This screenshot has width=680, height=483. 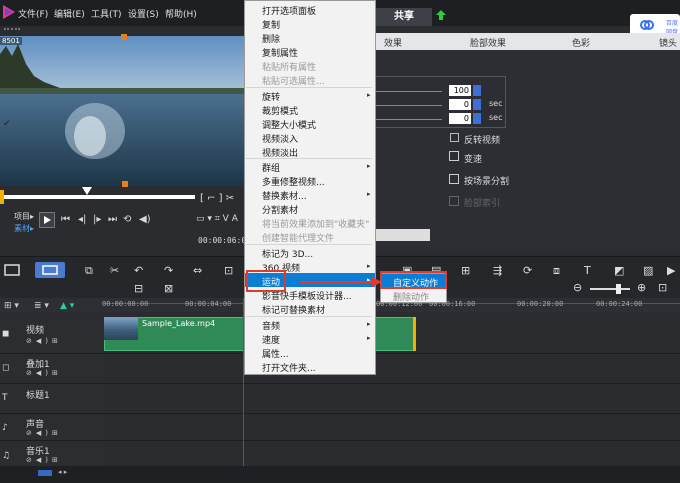 I want to click on fade-in-spinner, so click(x=477, y=104).